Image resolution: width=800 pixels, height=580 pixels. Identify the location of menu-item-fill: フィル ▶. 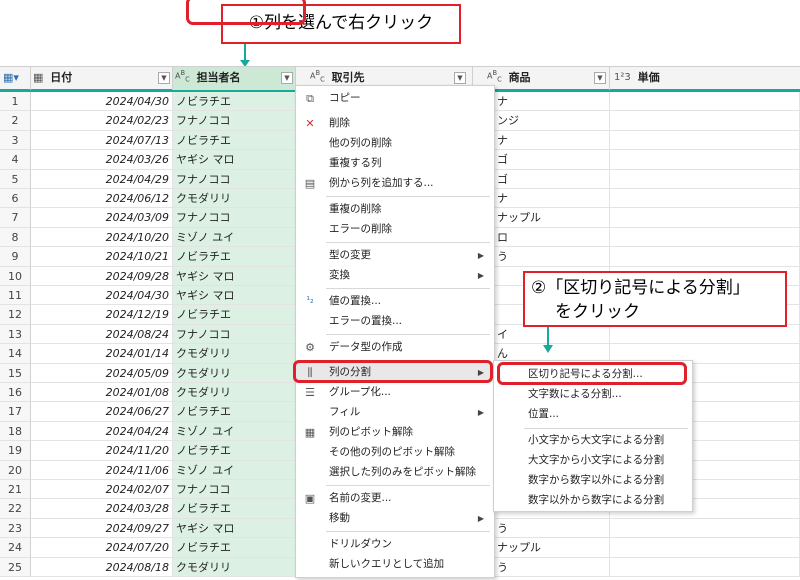
(395, 412).